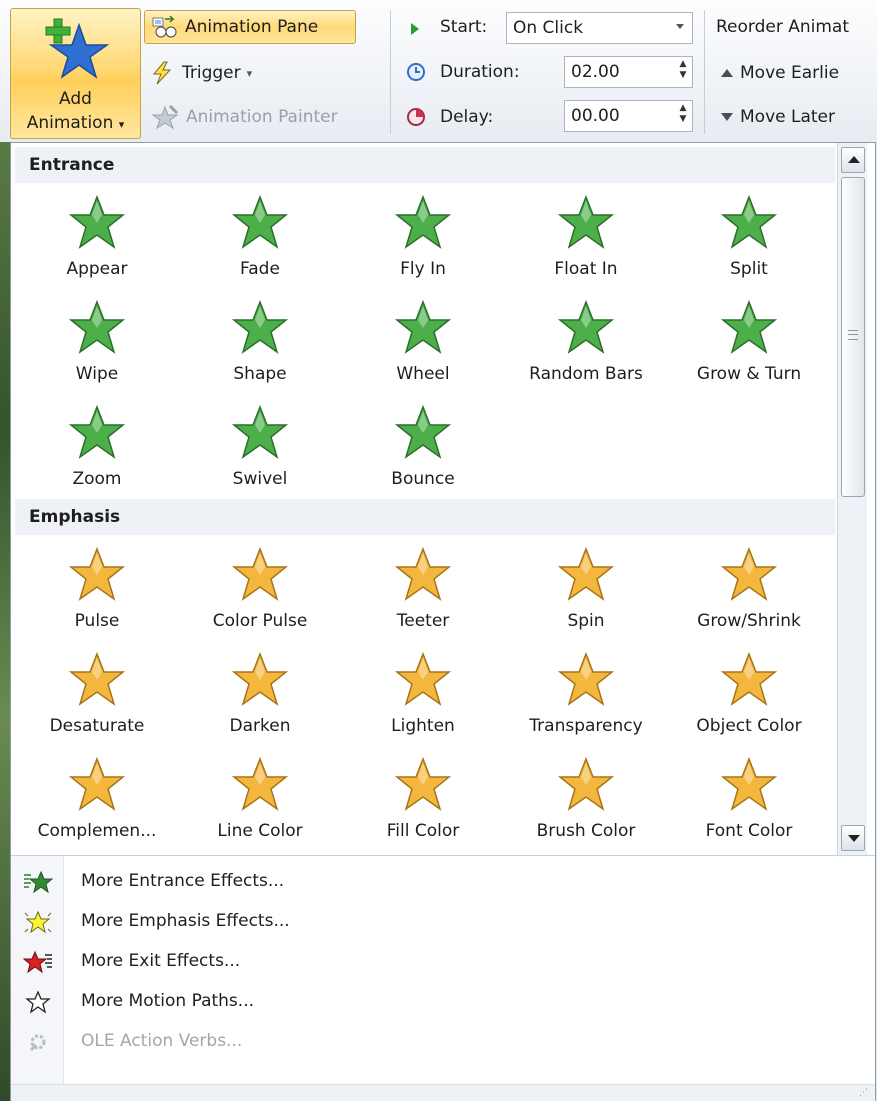 This screenshot has height=1101, width=877. I want to click on scroll-up-button, so click(853, 160).